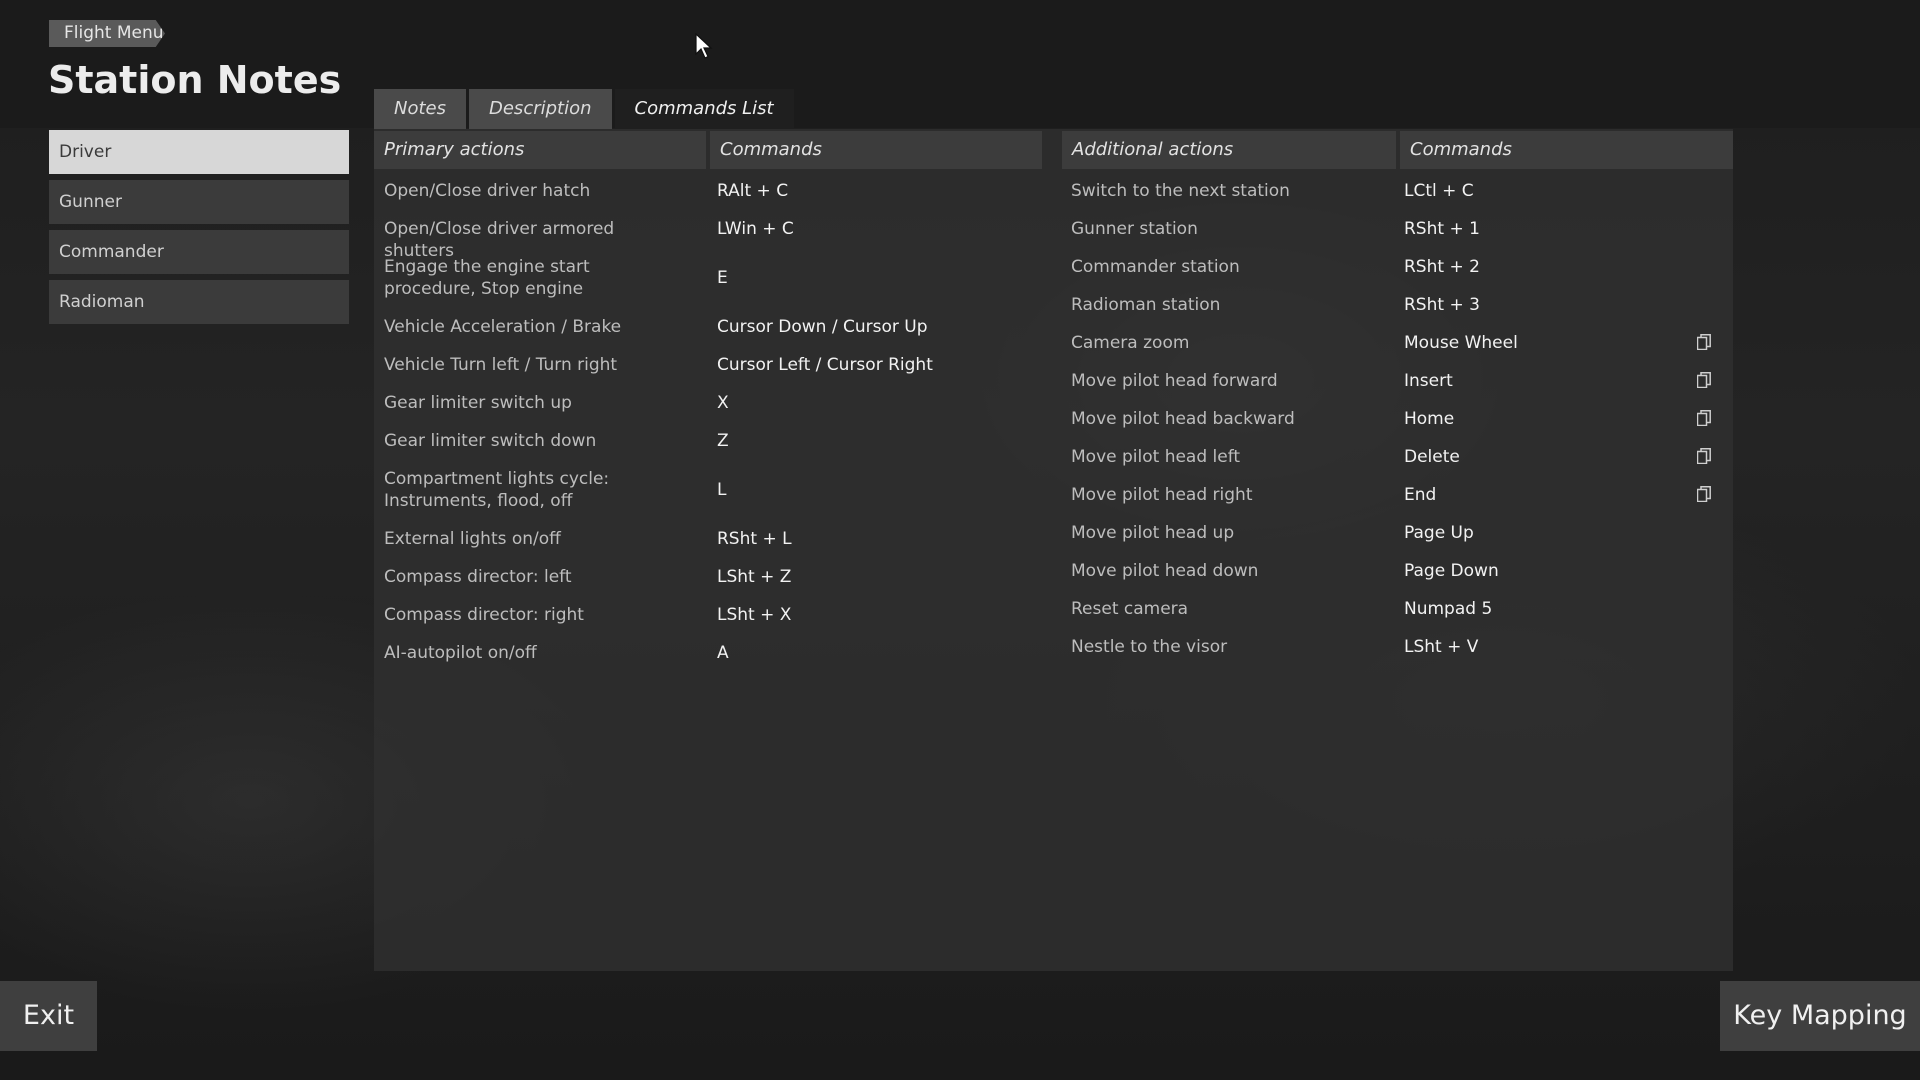 Image resolution: width=1920 pixels, height=1080 pixels. Describe the element at coordinates (1461, 343) in the screenshot. I see `command-value: Mouse Wheel` at that location.